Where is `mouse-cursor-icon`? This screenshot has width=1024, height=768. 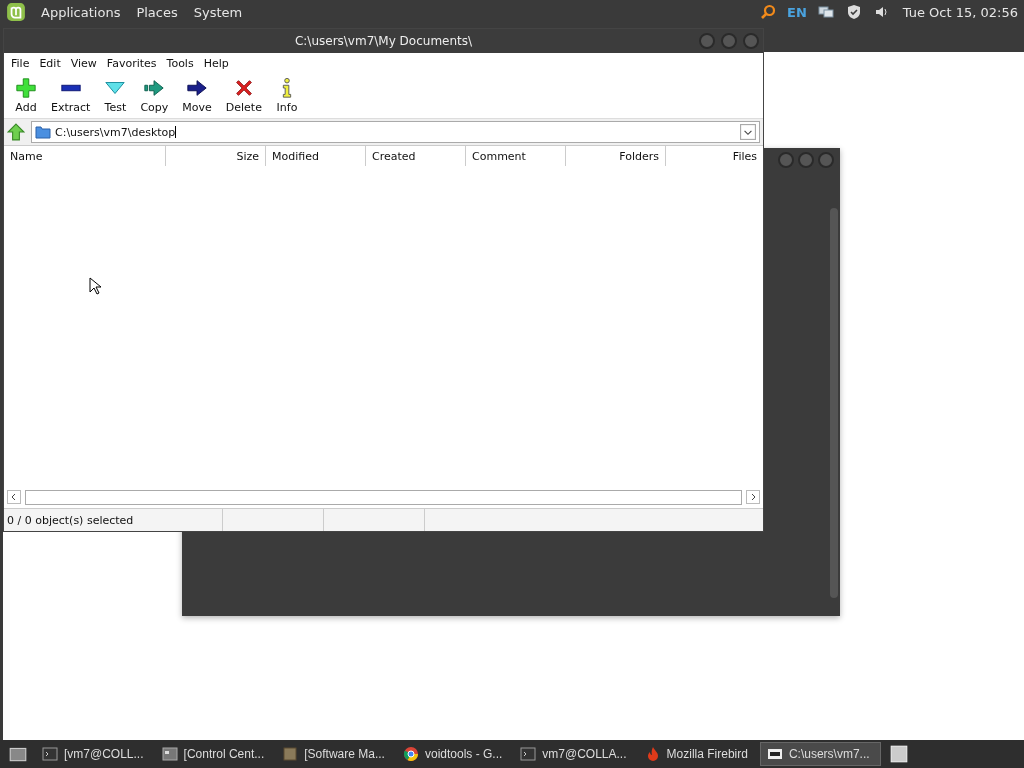
mouse-cursor-icon is located at coordinates (95, 286).